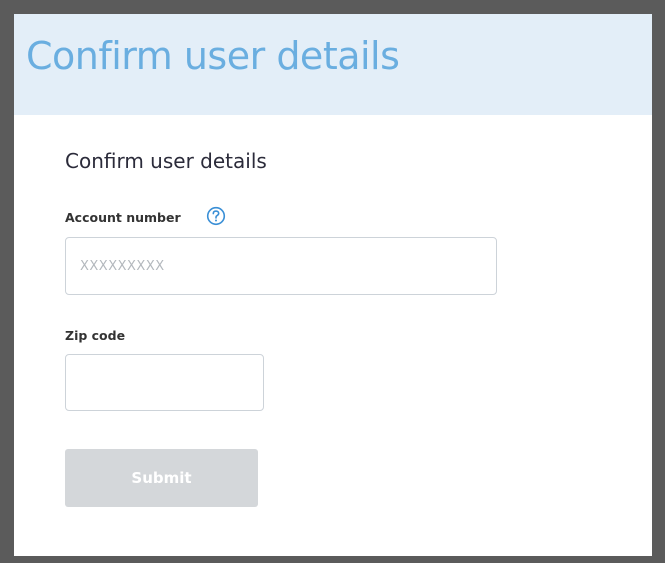  Describe the element at coordinates (216, 216) in the screenshot. I see `question-circle-icon` at that location.